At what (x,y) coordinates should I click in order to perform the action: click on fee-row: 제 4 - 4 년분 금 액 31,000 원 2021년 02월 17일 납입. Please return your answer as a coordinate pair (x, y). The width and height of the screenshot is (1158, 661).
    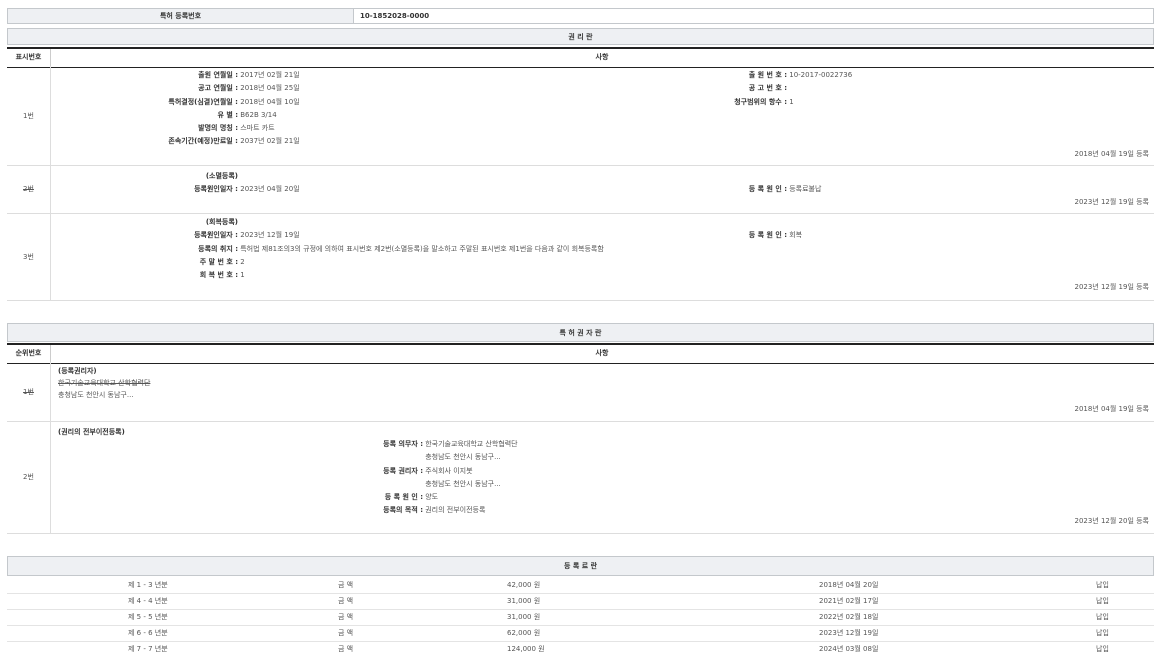
    Looking at the image, I should click on (580, 601).